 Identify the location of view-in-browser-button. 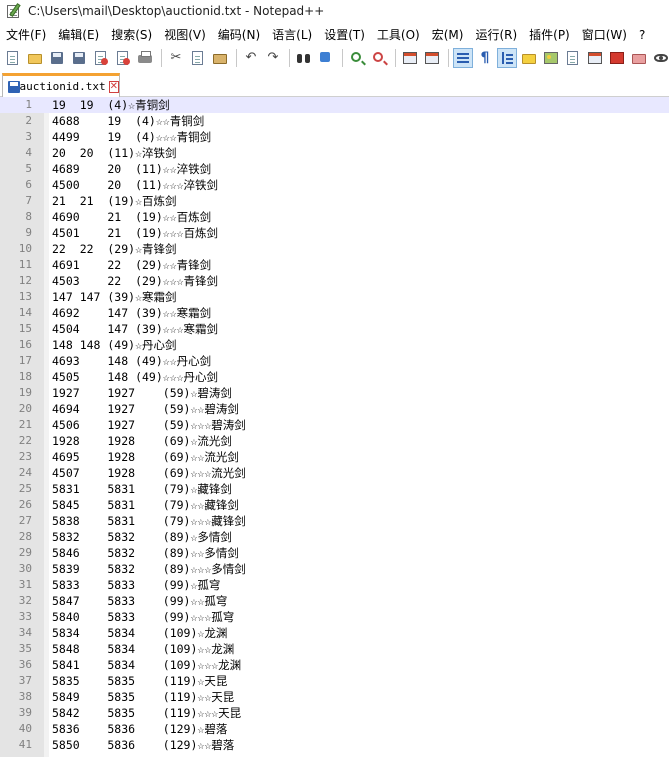
(660, 58).